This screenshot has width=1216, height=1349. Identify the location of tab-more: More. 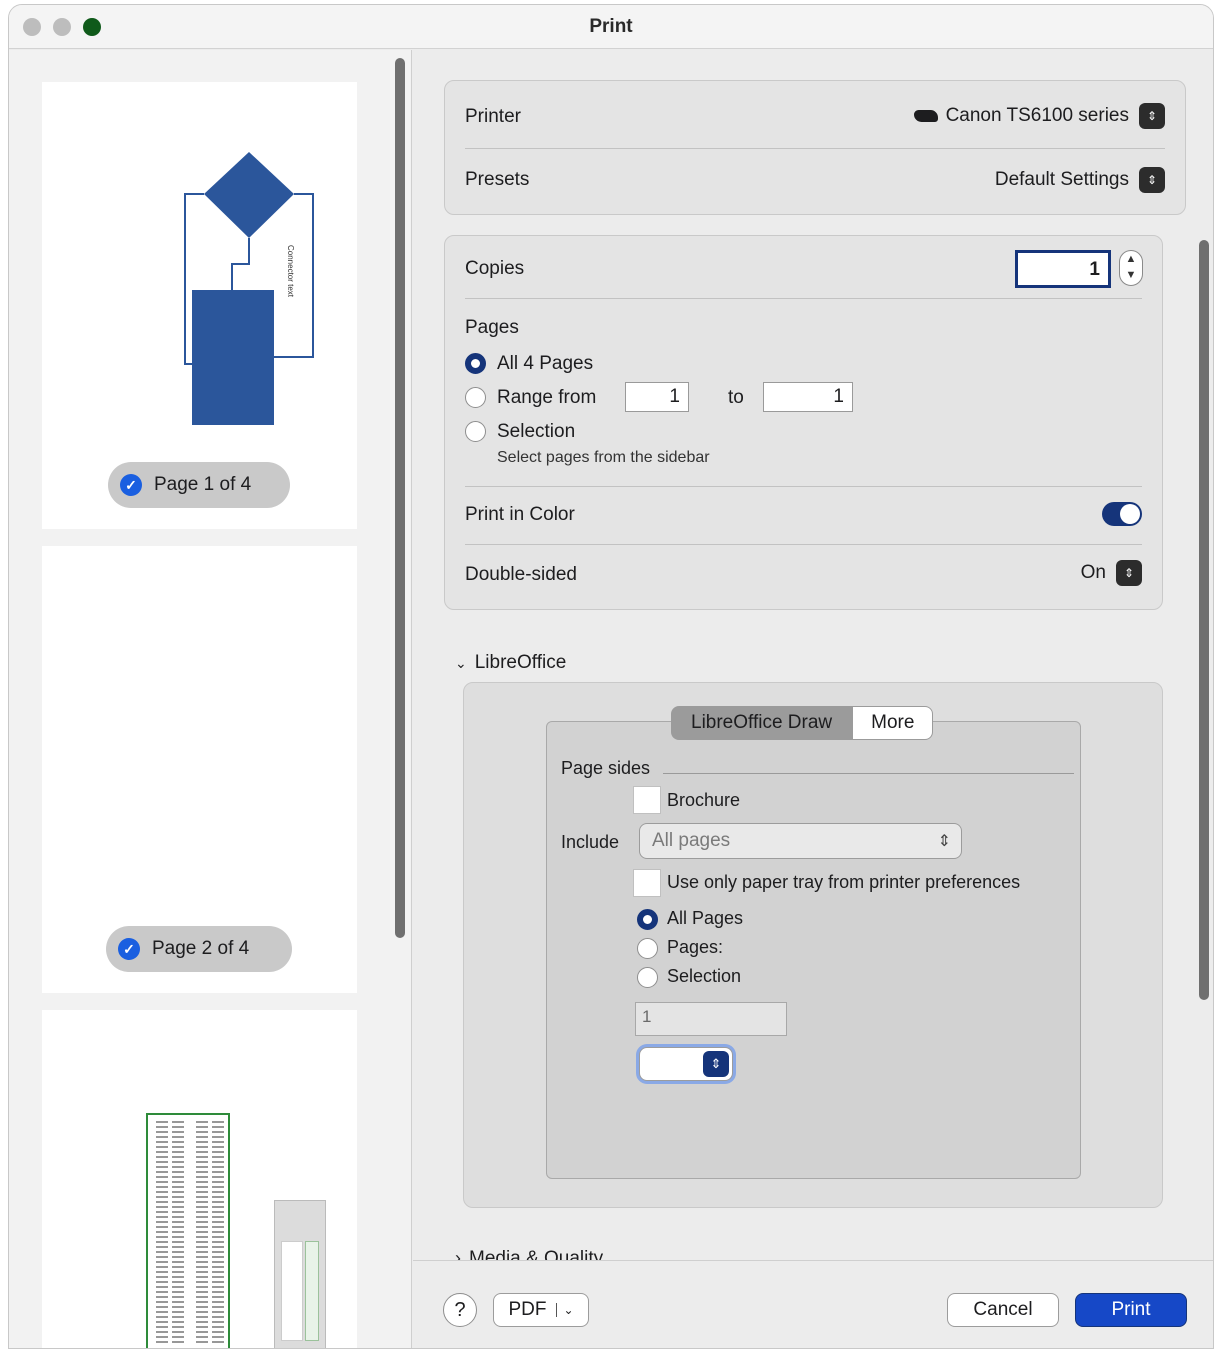
(893, 723).